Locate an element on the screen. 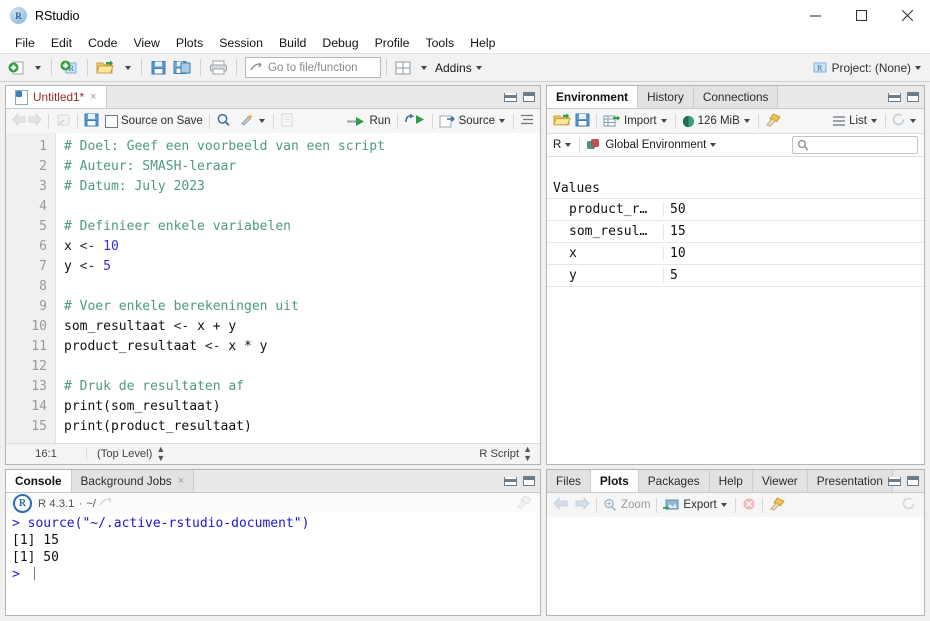  remove-plot-icon is located at coordinates (749, 505).